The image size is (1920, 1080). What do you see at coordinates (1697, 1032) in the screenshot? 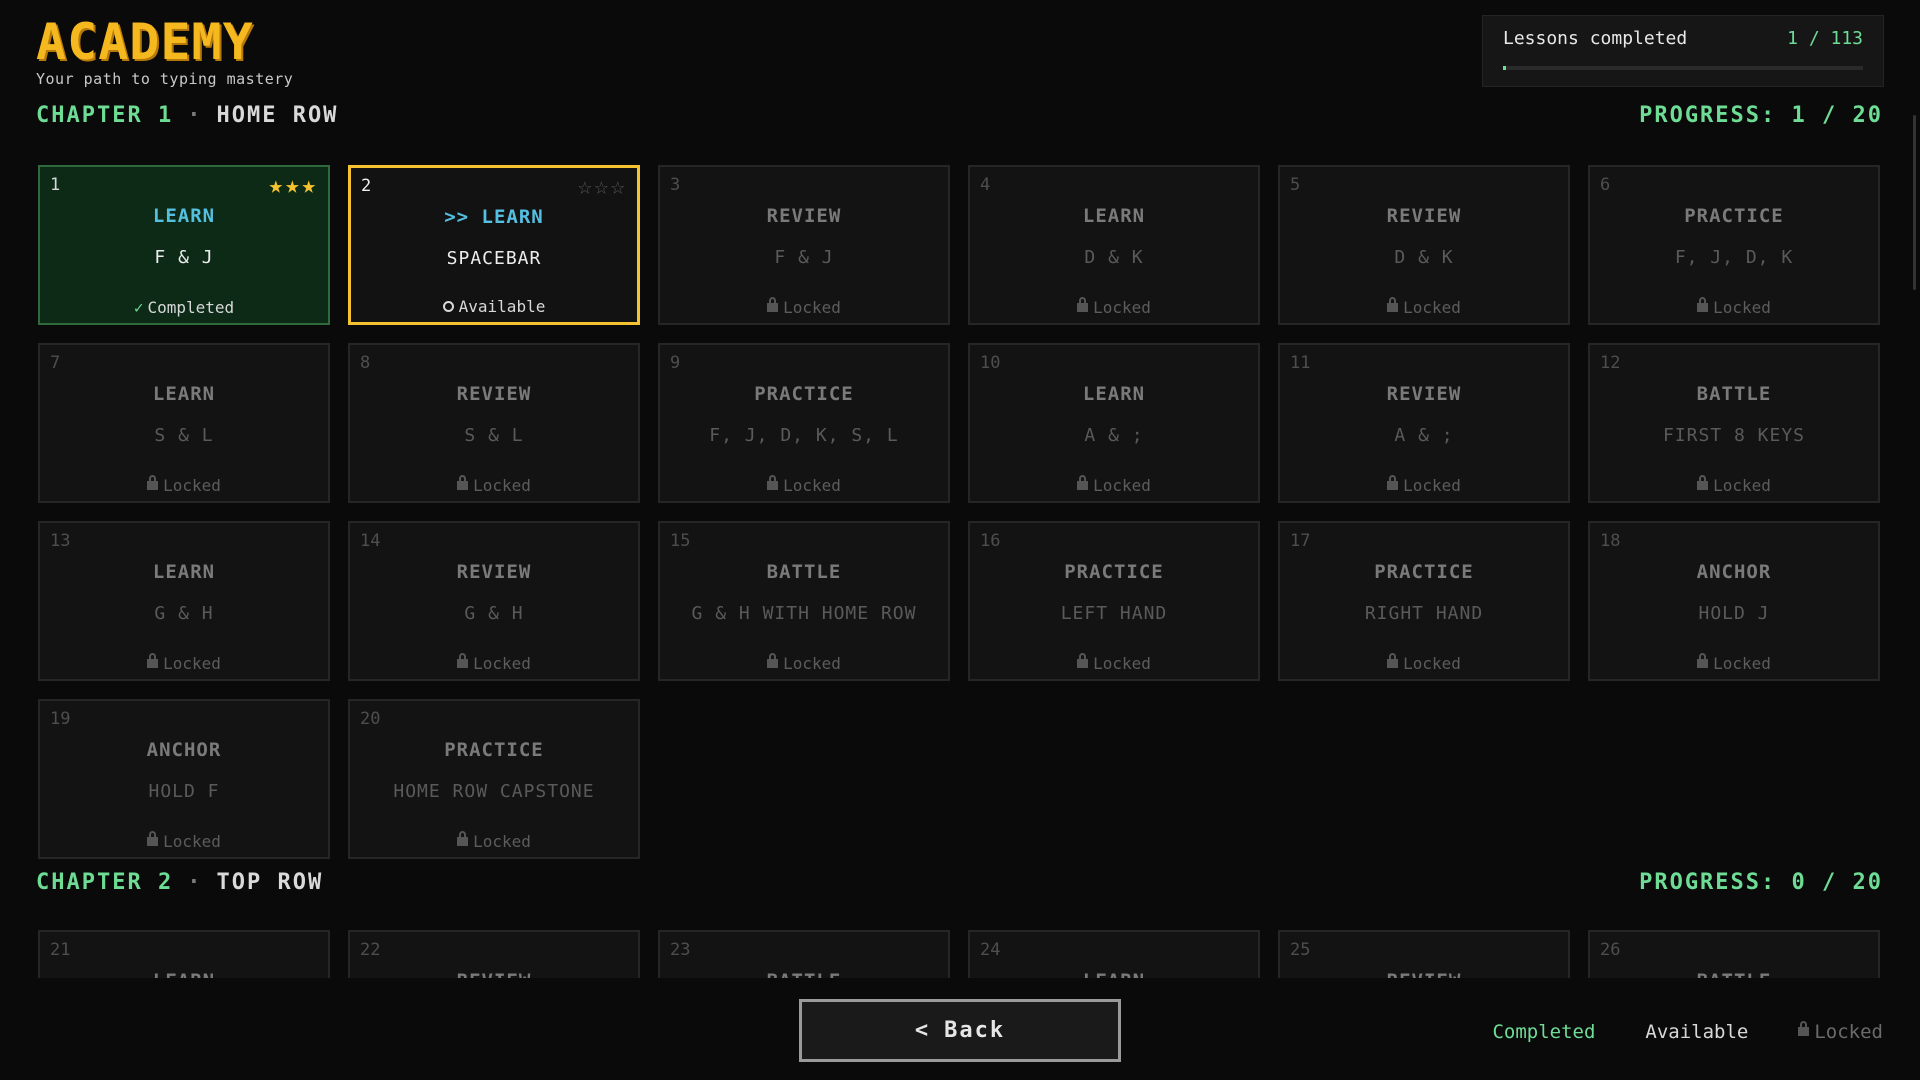
I see `legend-available: Available` at bounding box center [1697, 1032].